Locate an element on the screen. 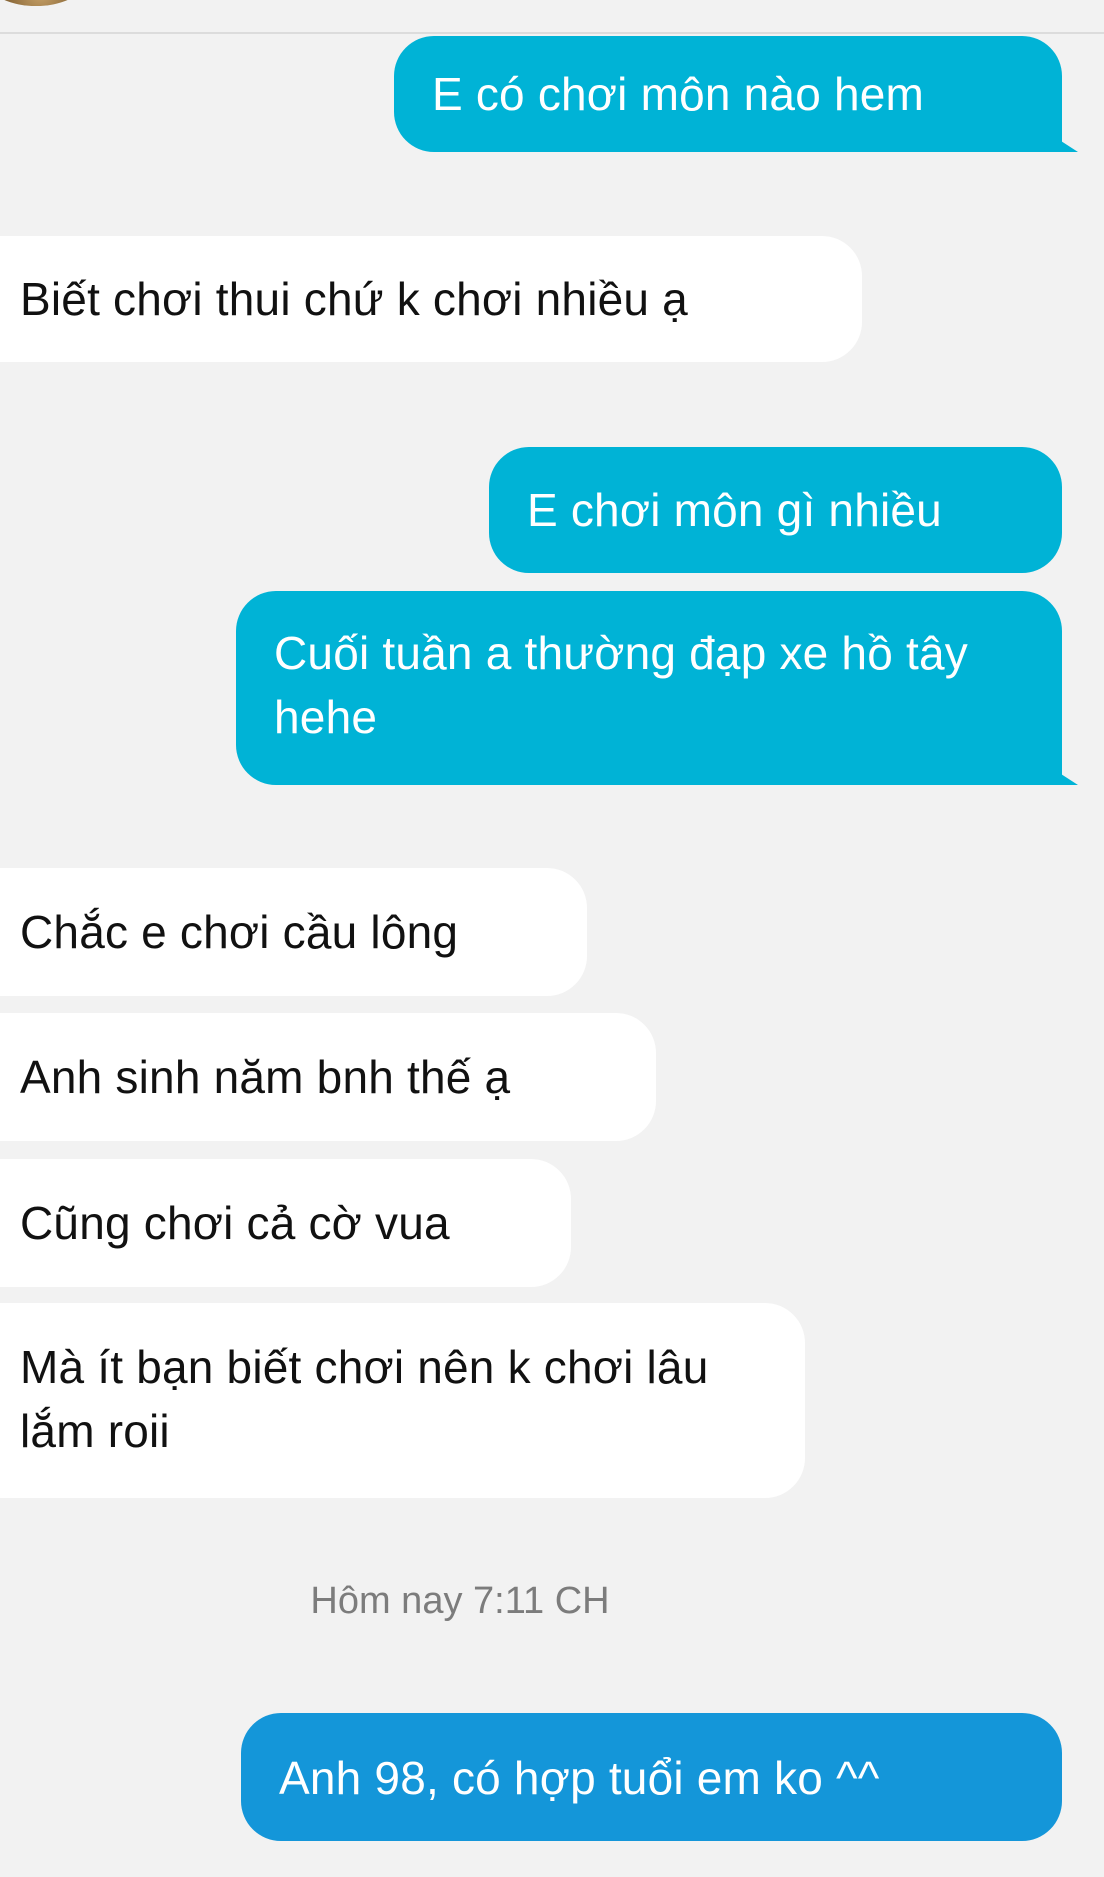 Image resolution: width=1104 pixels, height=1877 pixels. header-divider is located at coordinates (552, 33).